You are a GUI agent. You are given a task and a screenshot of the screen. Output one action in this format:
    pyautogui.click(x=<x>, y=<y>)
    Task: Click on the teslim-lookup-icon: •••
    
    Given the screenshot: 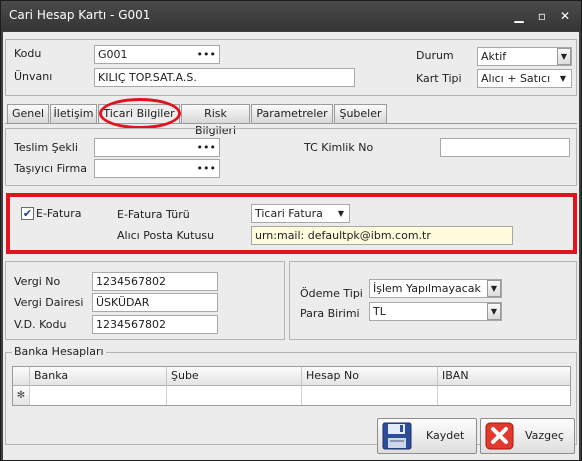 What is the action you would take?
    pyautogui.click(x=206, y=147)
    